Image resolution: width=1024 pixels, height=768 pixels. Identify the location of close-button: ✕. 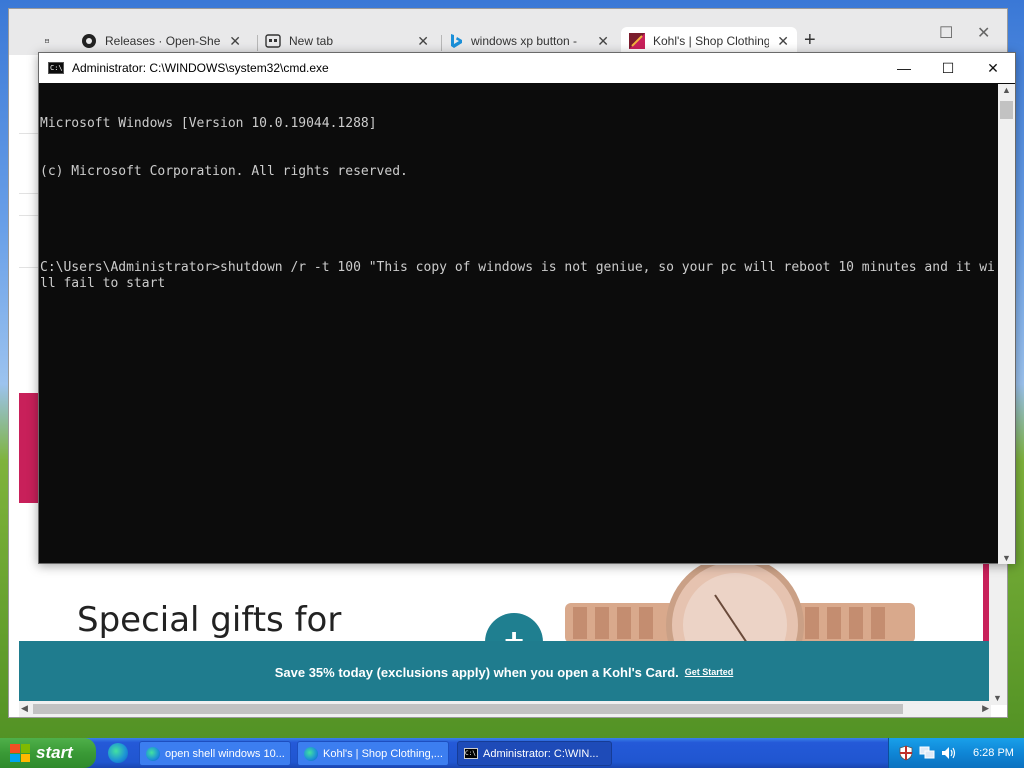
(993, 68).